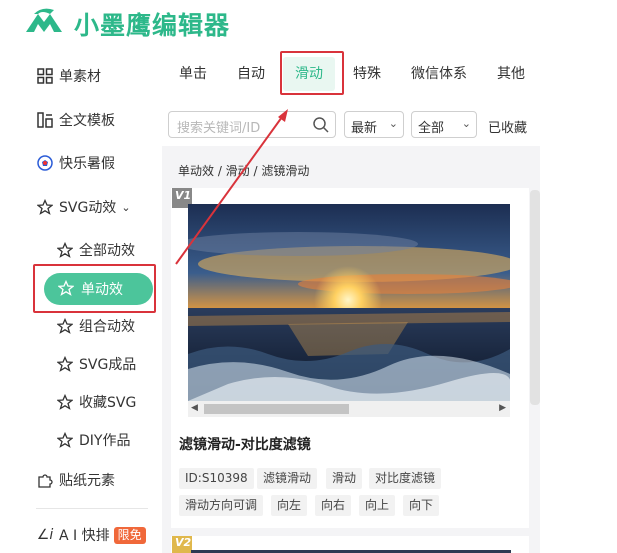 This screenshot has width=617, height=553. I want to click on sidebar-item-stickers: 贴纸元素, so click(75, 480).